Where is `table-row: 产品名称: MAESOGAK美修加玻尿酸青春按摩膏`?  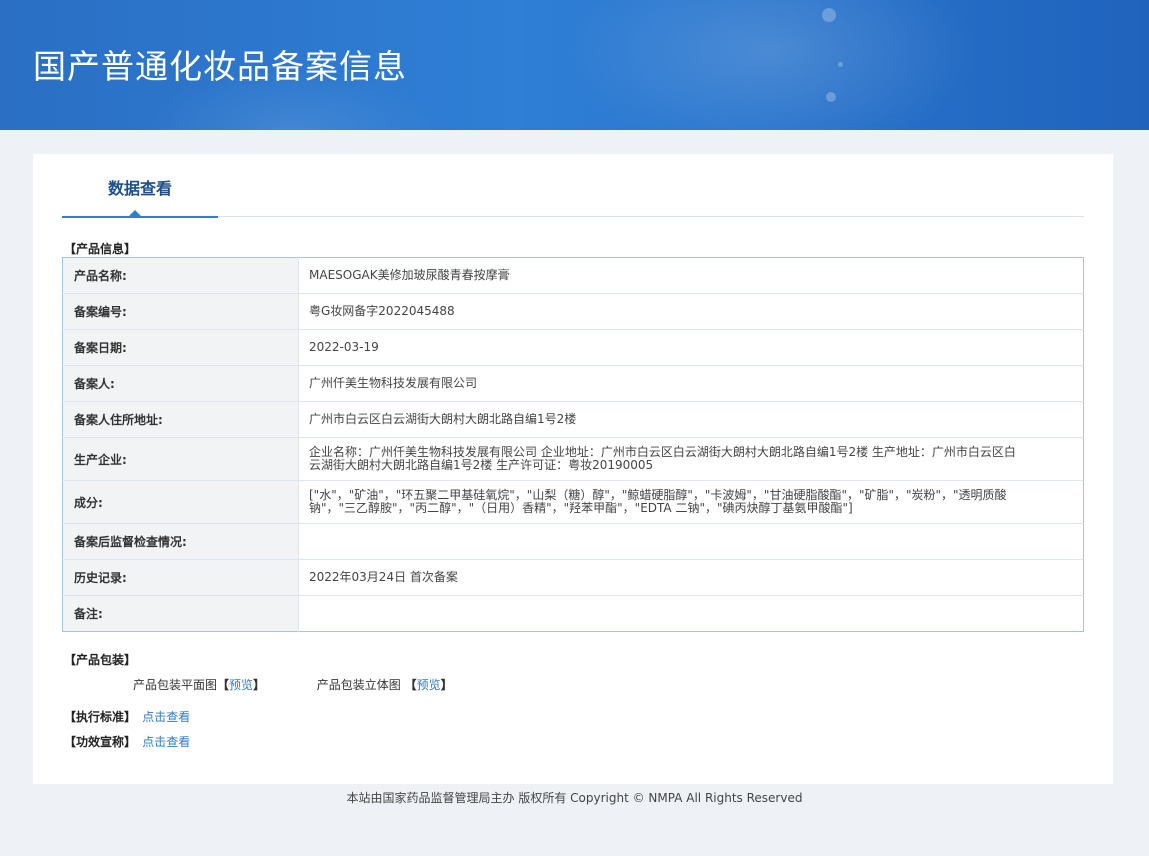 table-row: 产品名称: MAESOGAK美修加玻尿酸青春按摩膏 is located at coordinates (573, 275).